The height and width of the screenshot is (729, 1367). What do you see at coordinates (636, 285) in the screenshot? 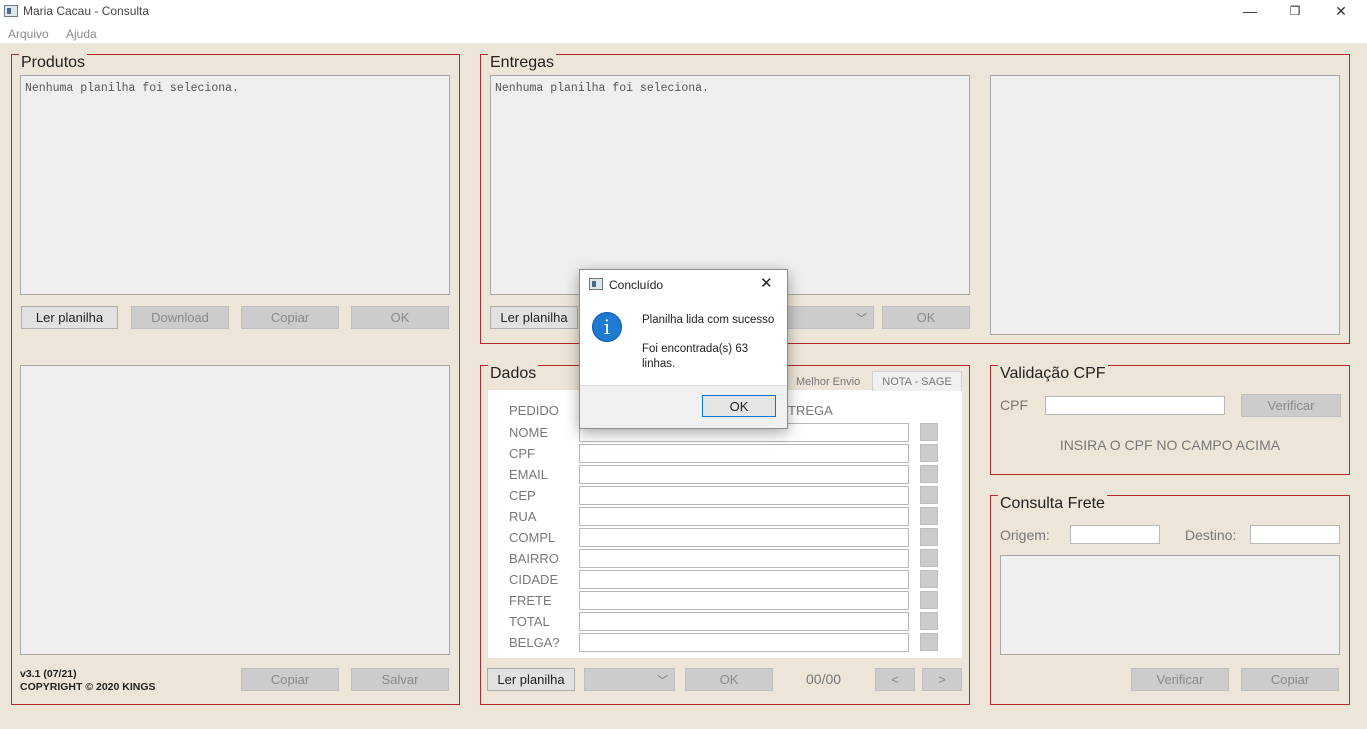
I see `dialog-title: Concluído` at bounding box center [636, 285].